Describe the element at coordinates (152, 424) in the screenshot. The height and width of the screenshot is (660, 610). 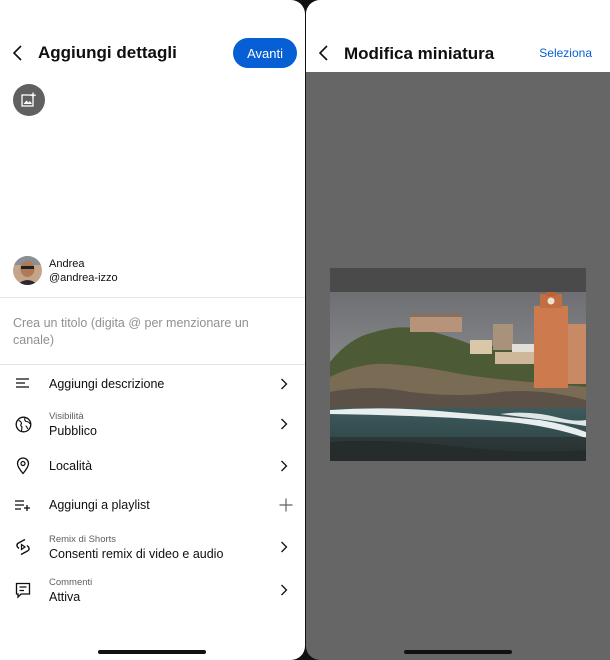
I see `visibility-row: Visibilità Pubblico` at that location.